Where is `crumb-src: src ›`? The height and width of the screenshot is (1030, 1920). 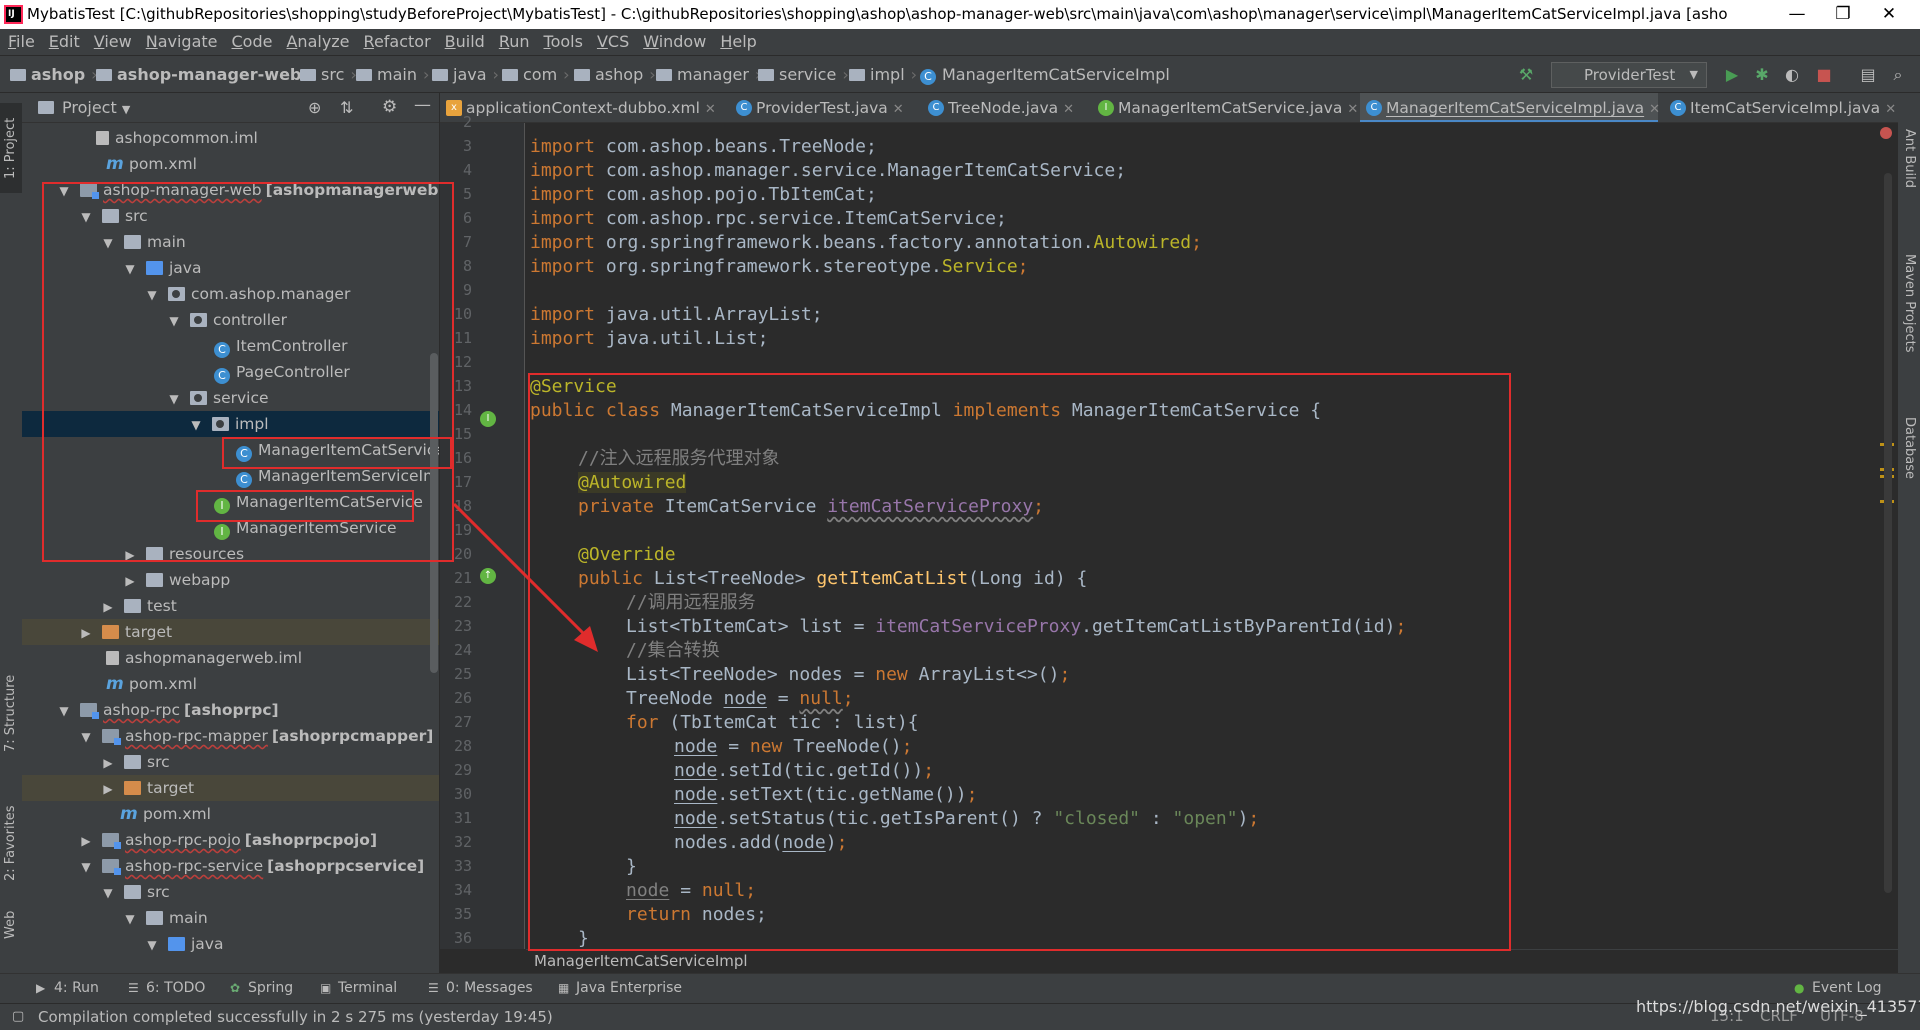 crumb-src: src › is located at coordinates (328, 74).